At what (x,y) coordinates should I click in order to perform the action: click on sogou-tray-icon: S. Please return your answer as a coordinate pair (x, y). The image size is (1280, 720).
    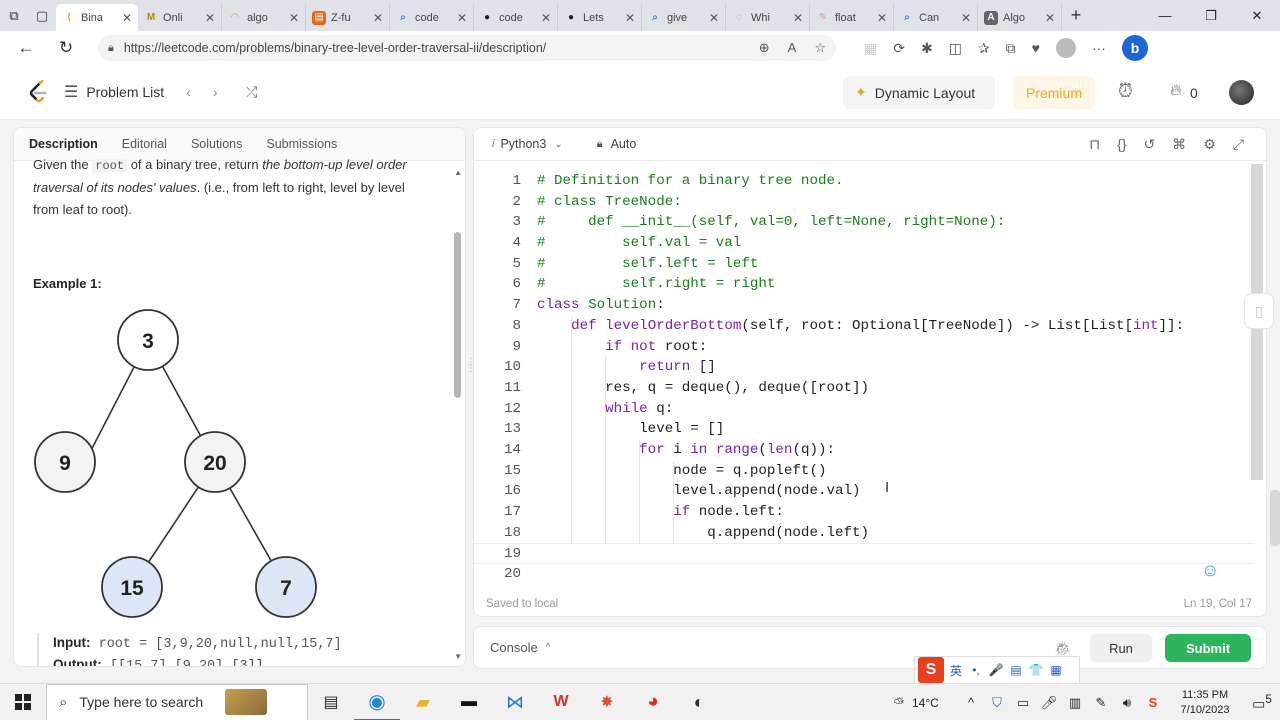
    Looking at the image, I should click on (1153, 702).